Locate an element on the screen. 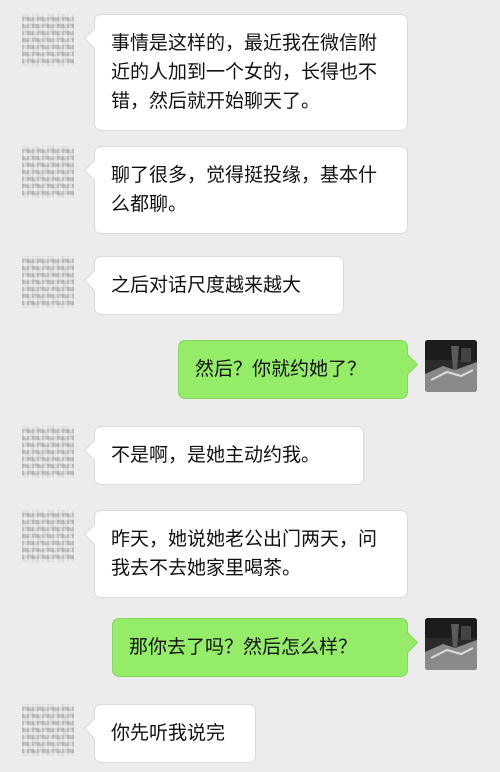 This screenshot has height=772, width=500. message-bubble: 昨天，她说她老公出门两天，问我去不去她家里喝茶。 is located at coordinates (251, 554).